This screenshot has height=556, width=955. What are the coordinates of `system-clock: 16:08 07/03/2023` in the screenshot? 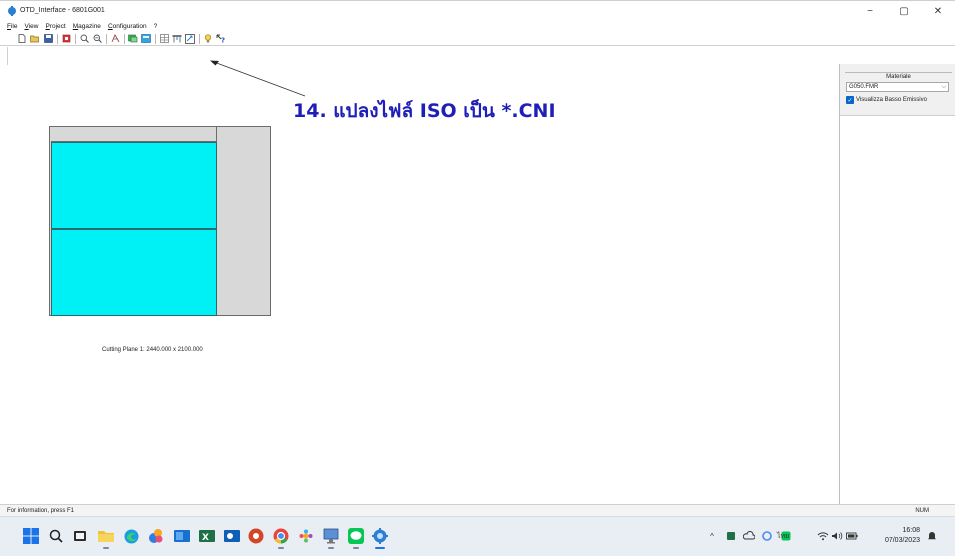 It's located at (898, 536).